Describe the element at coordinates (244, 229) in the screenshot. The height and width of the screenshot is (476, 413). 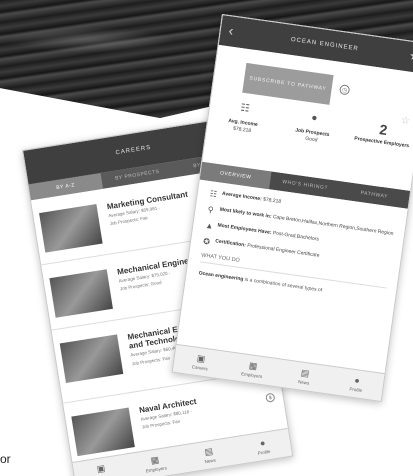
I see `detail-label: Most Employees Have:` at that location.